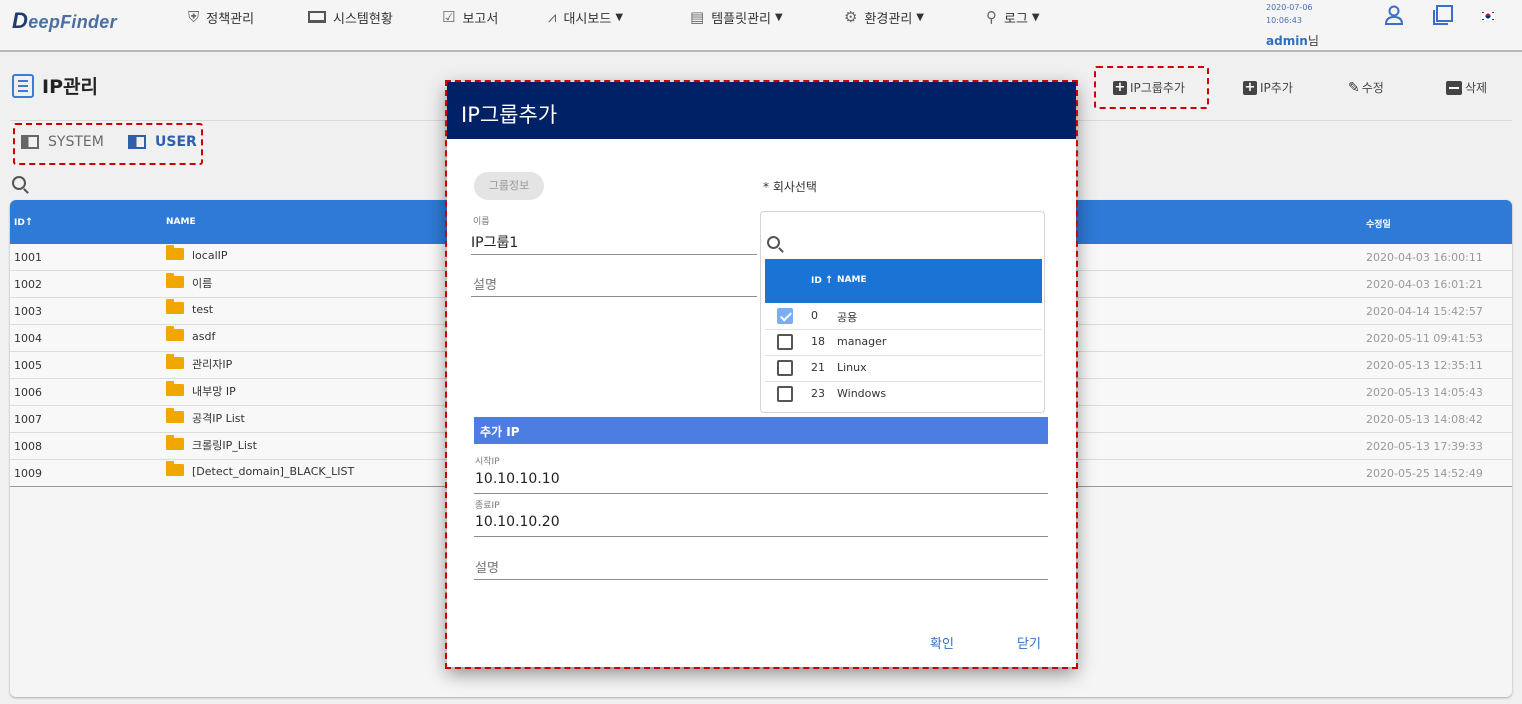 The image size is (1522, 704). What do you see at coordinates (1354, 87) in the screenshot?
I see `pencil-icon: ✎` at bounding box center [1354, 87].